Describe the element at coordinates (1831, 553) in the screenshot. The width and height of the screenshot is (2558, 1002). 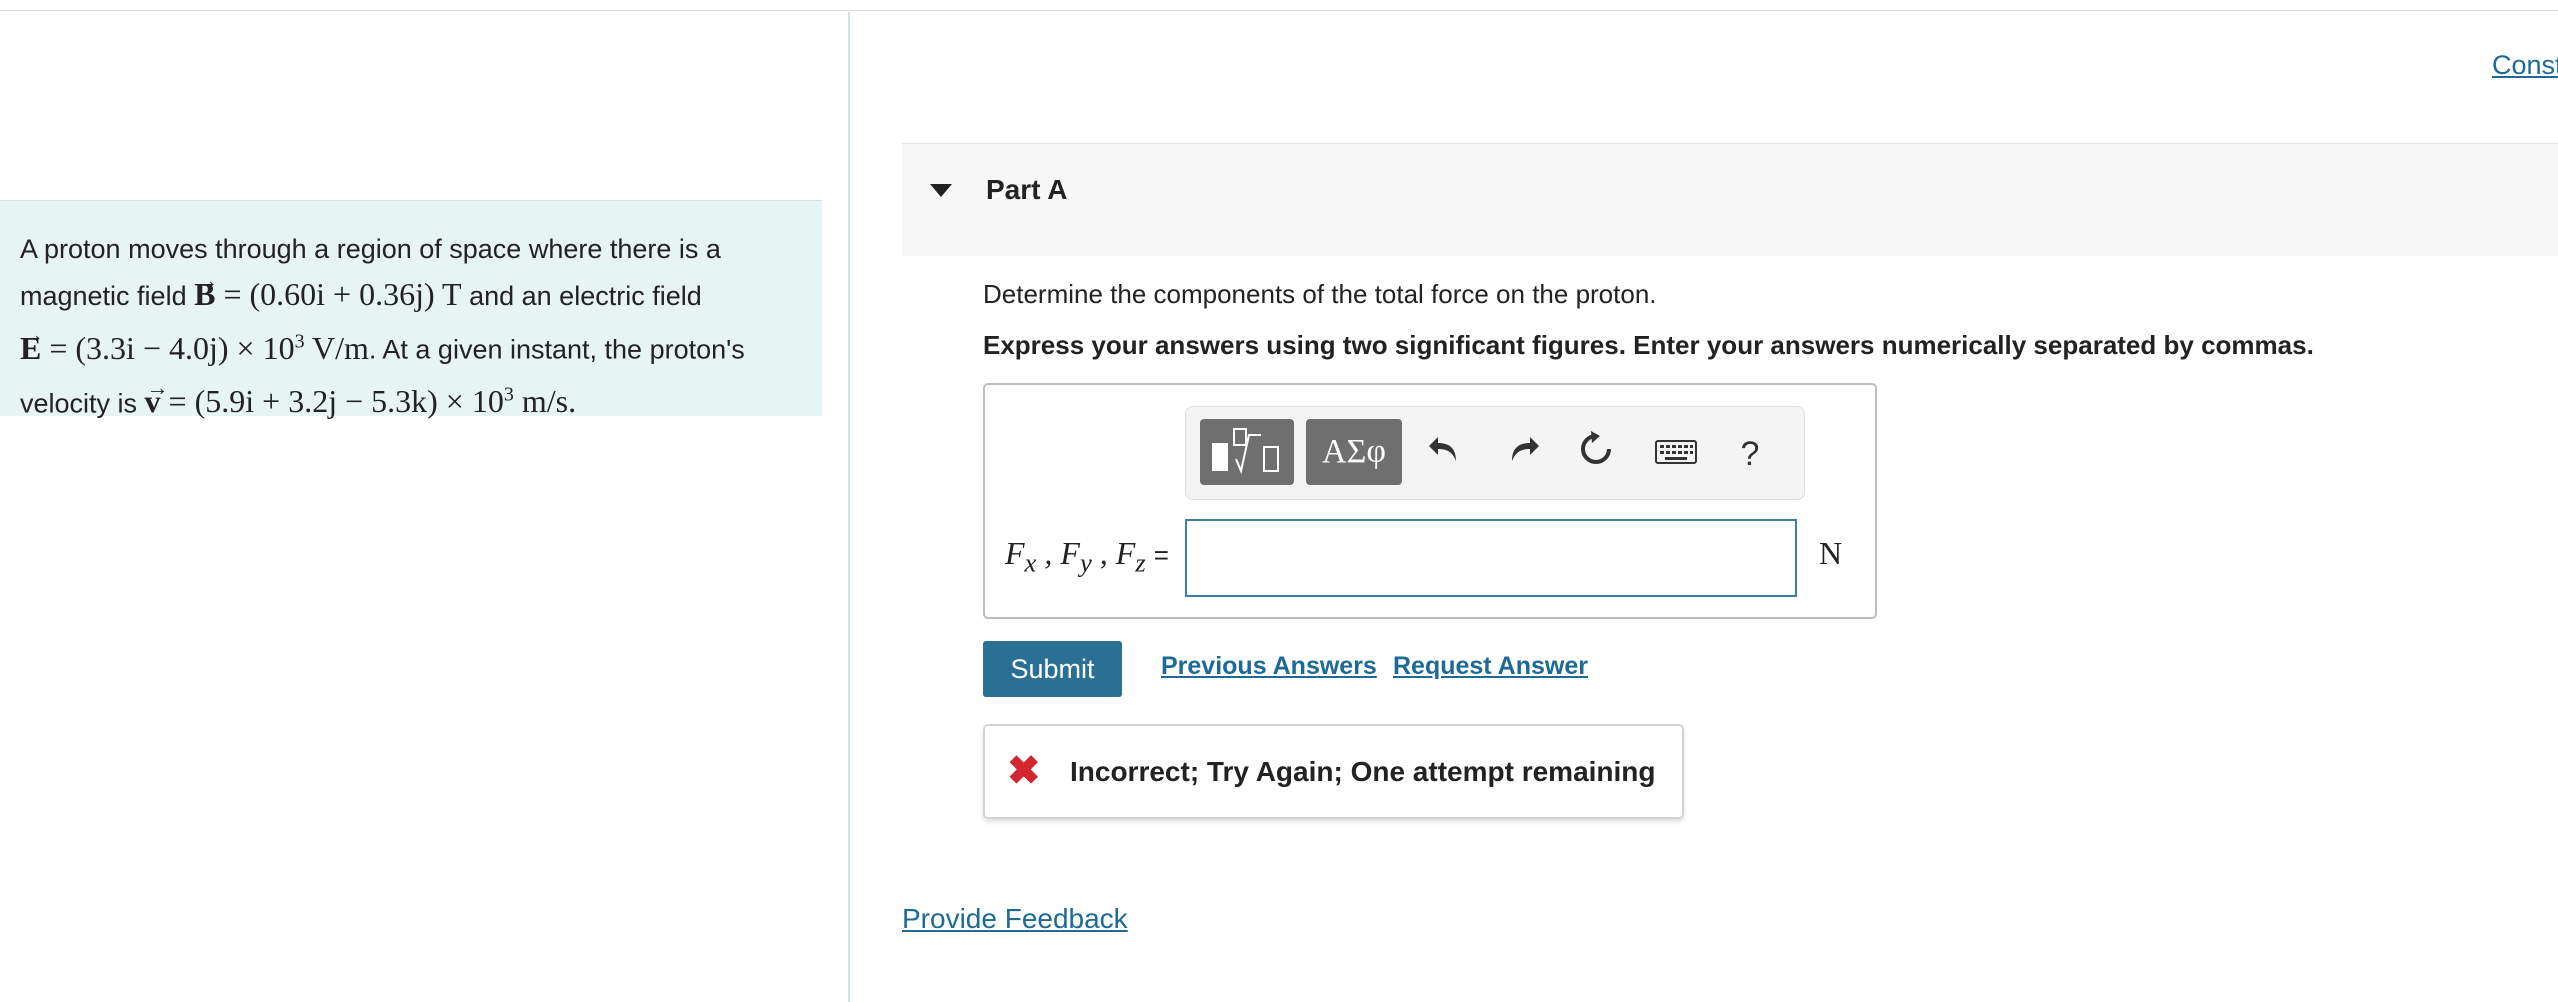
I see `answer-unit: N` at that location.